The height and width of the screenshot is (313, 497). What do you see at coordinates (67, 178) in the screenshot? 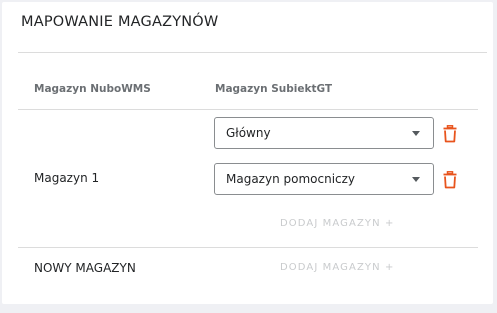
I see `row-label-magazyn-1: Magazyn 1` at bounding box center [67, 178].